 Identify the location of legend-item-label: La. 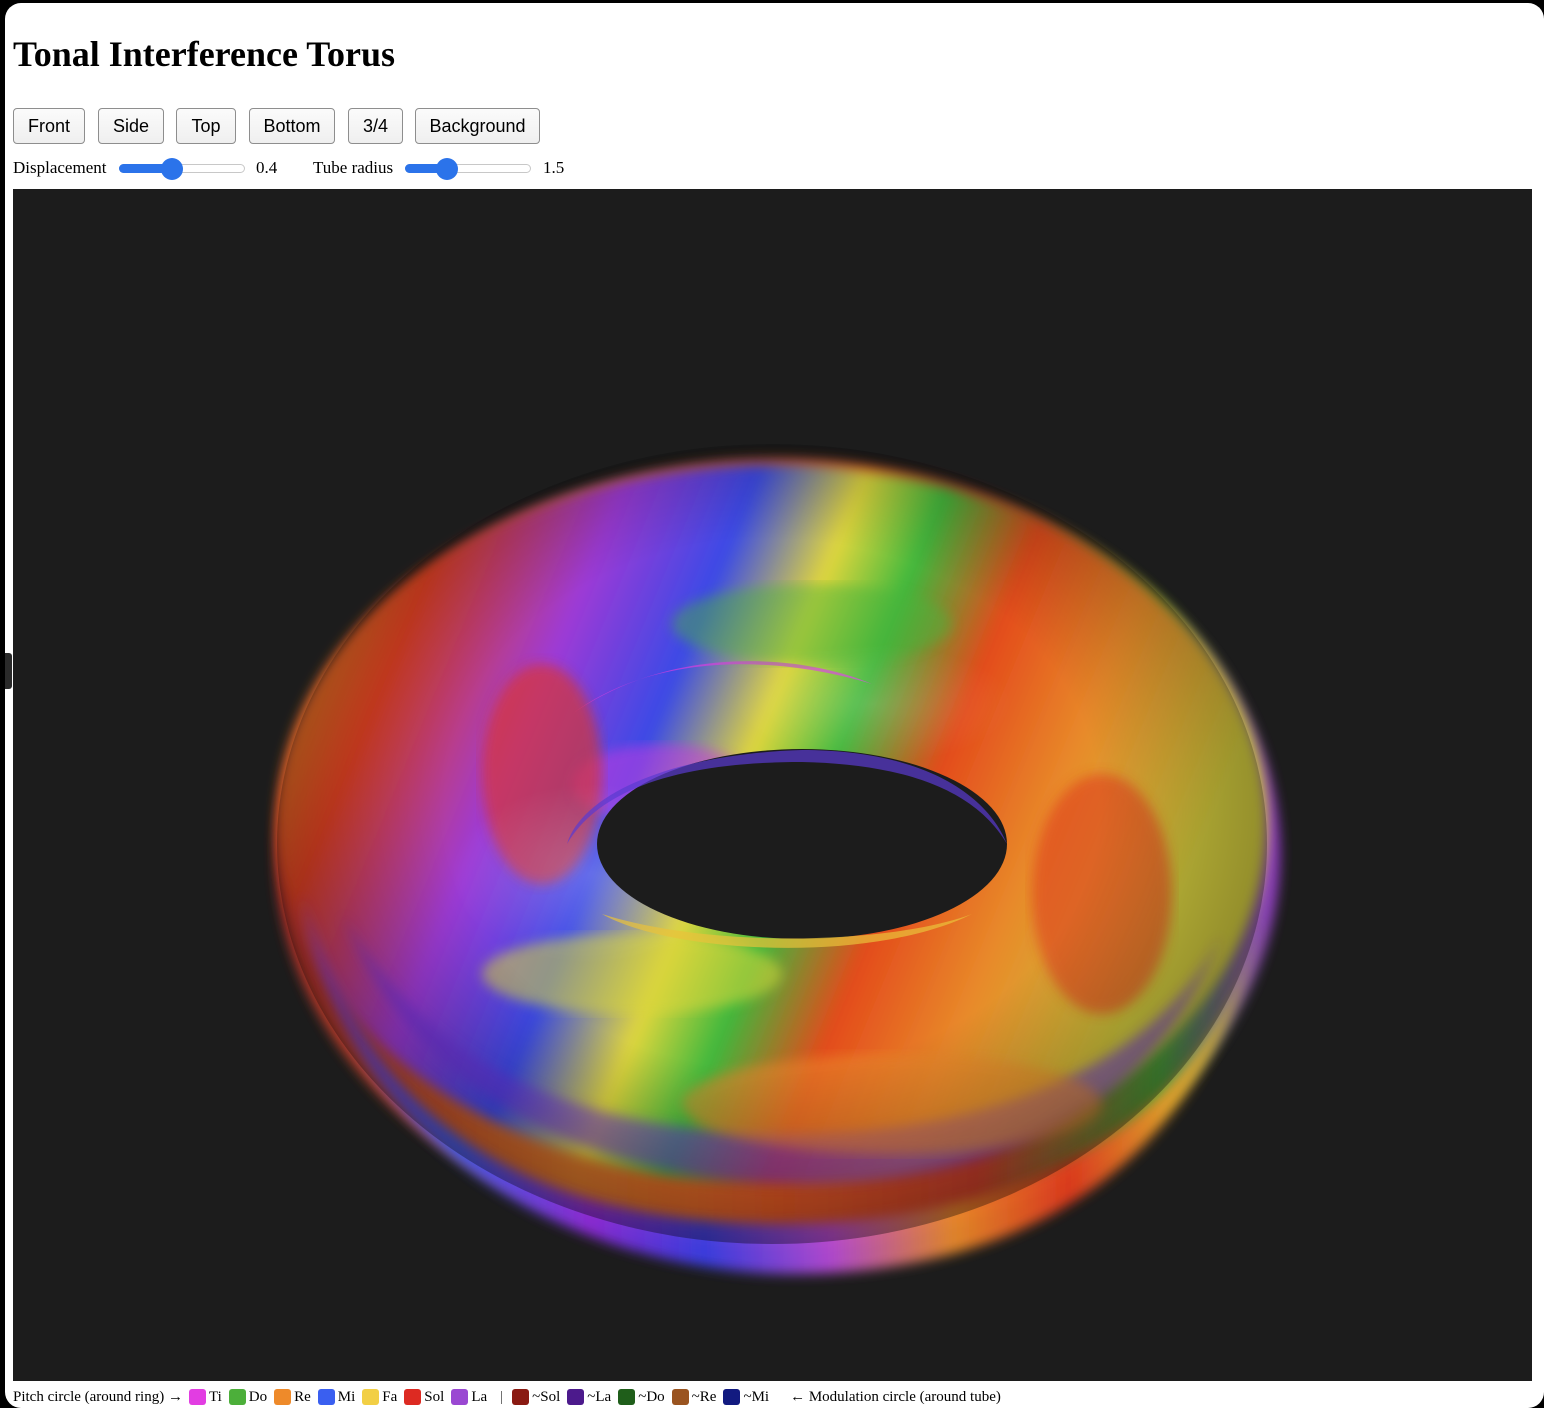
(479, 1396).